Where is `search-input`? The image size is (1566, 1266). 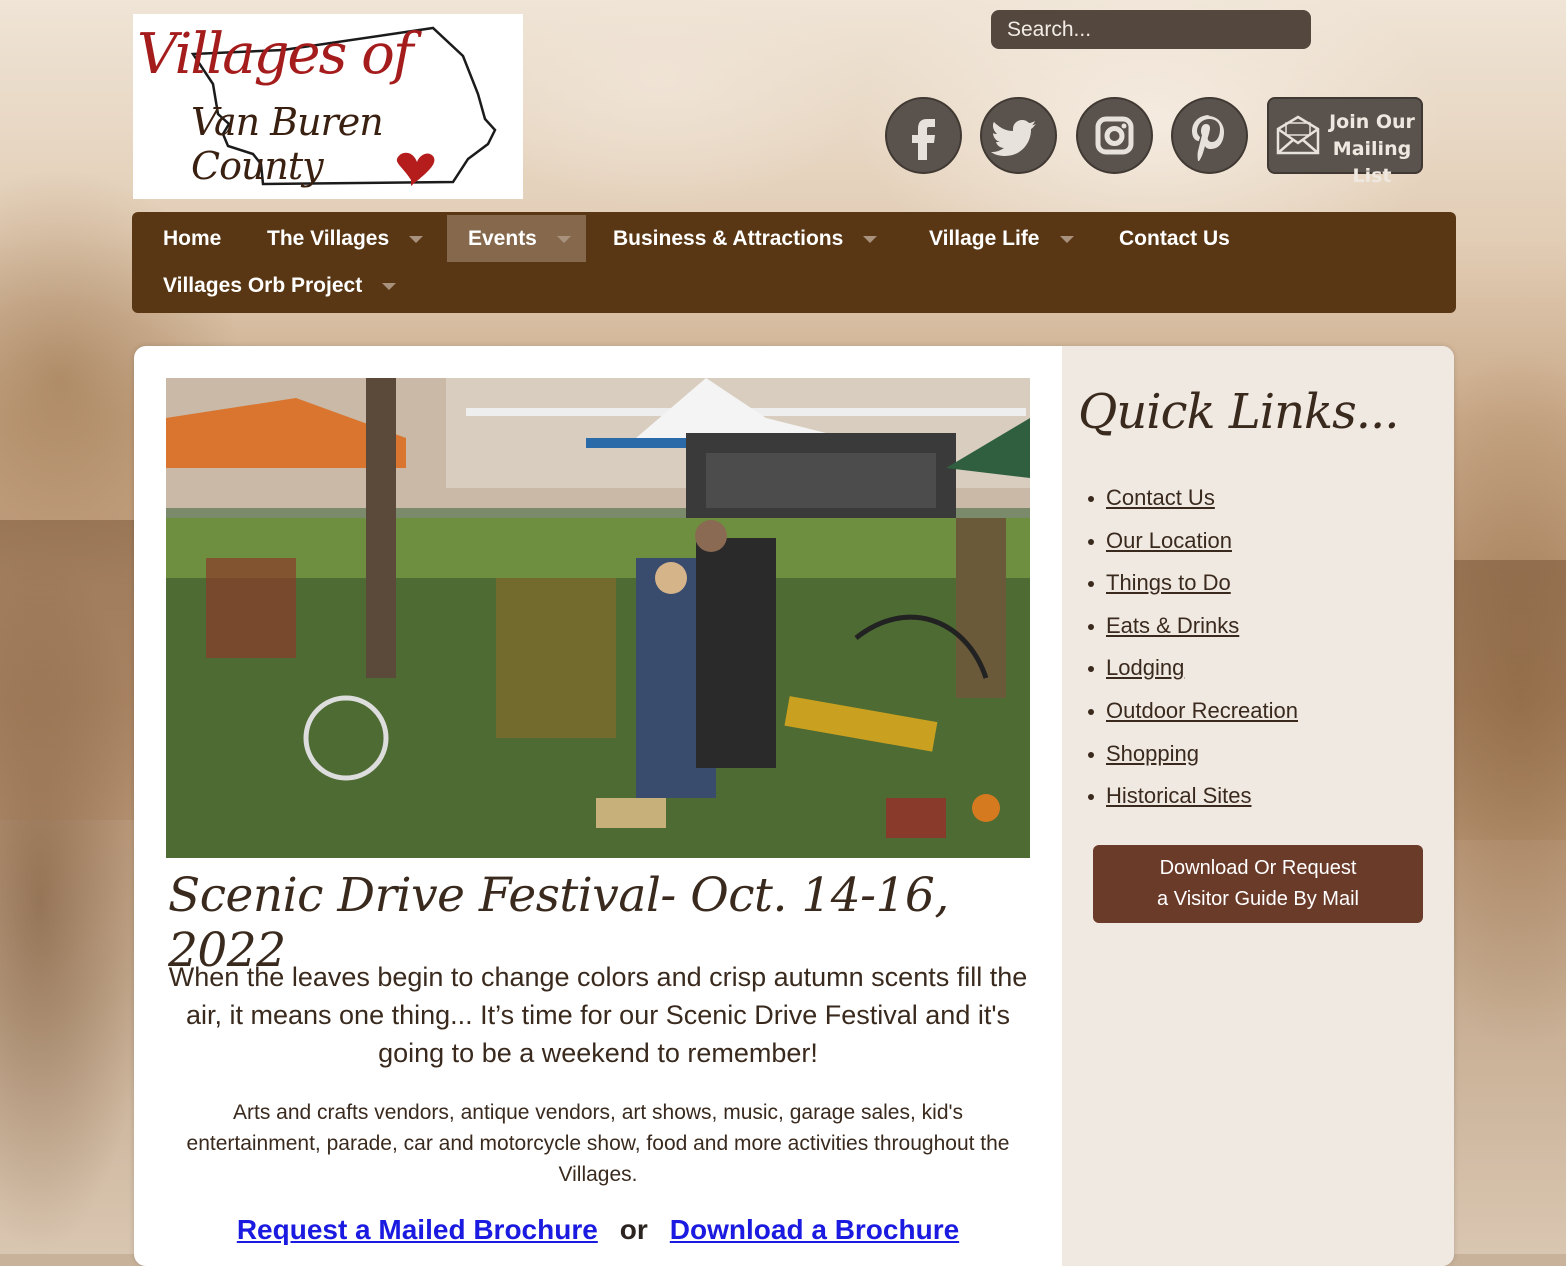 search-input is located at coordinates (1151, 29).